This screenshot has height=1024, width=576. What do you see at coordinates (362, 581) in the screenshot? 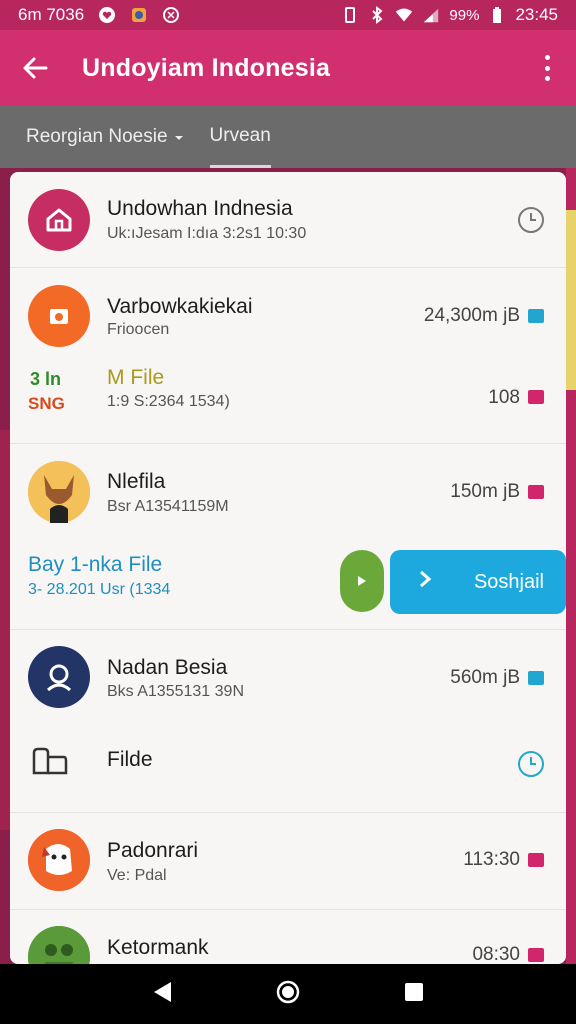
I see `play-button` at bounding box center [362, 581].